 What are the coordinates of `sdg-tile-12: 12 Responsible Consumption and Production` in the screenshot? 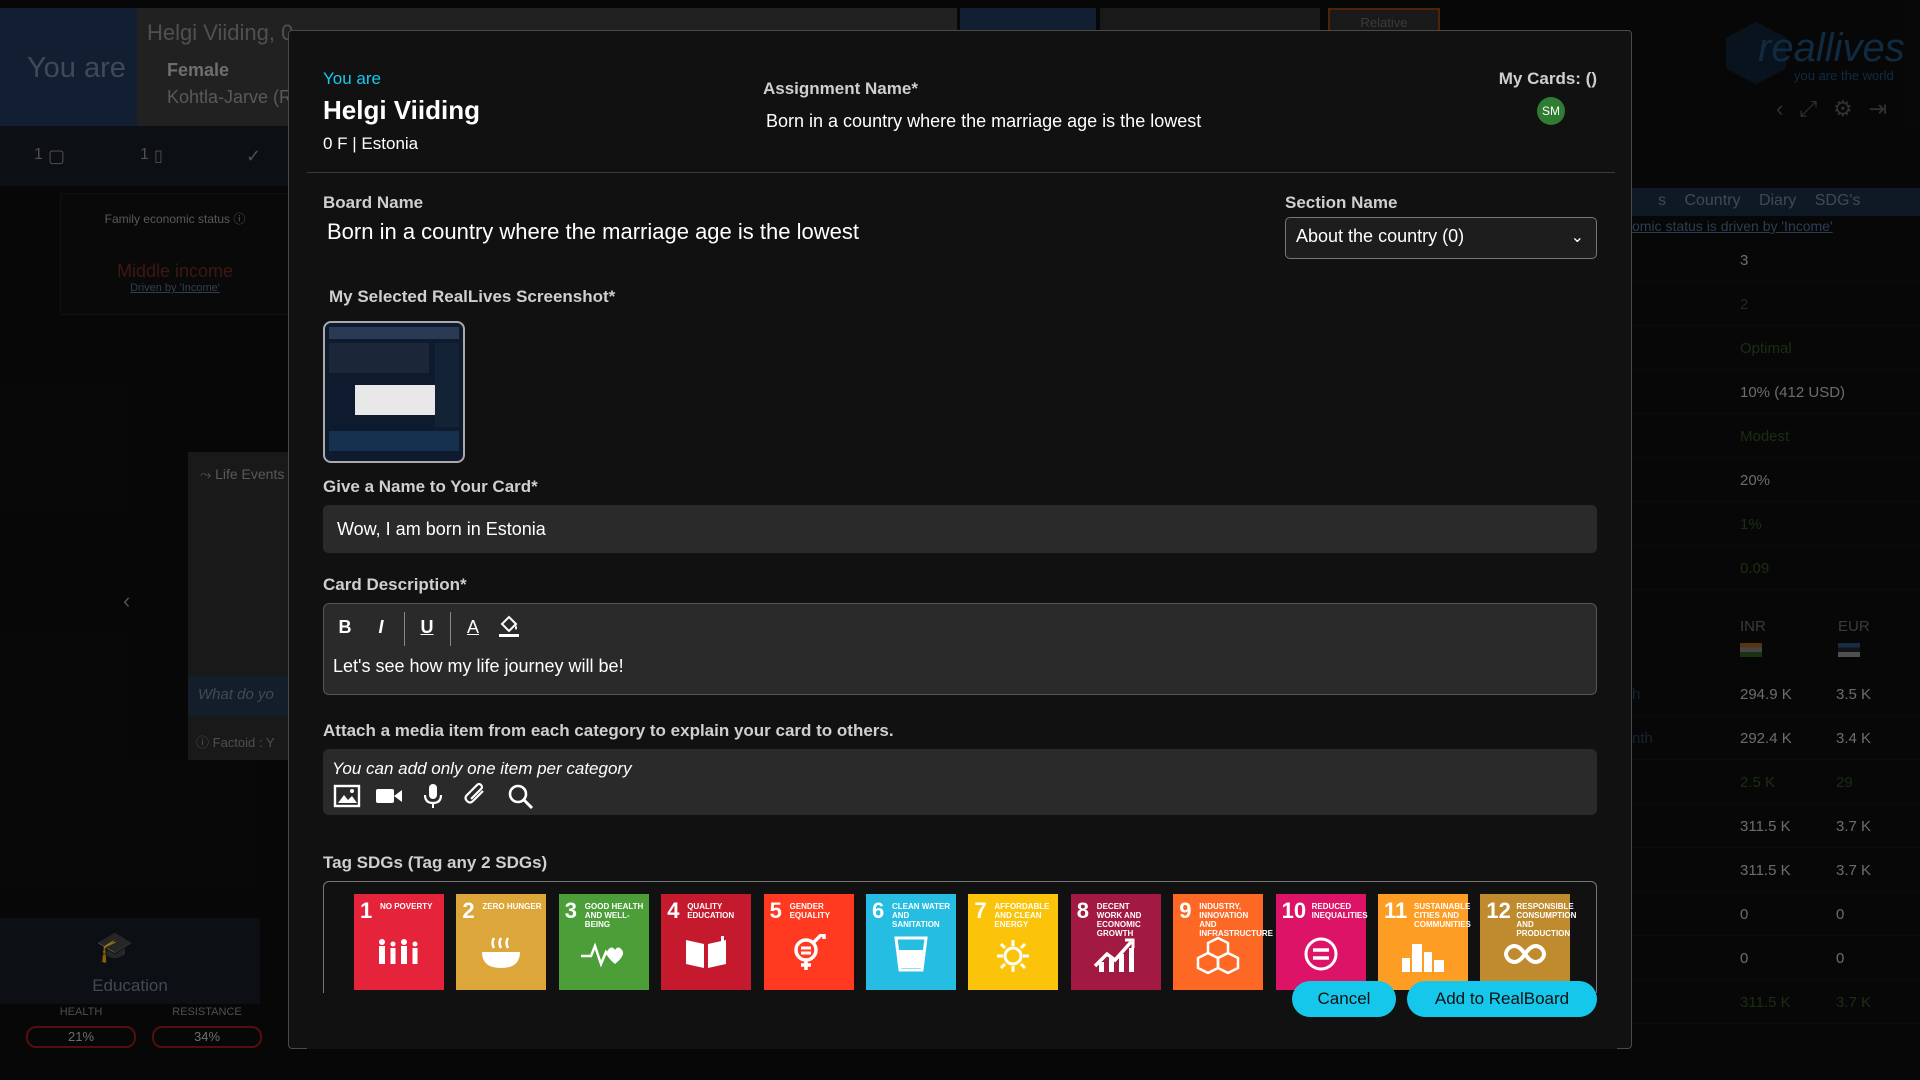 It's located at (1528, 942).